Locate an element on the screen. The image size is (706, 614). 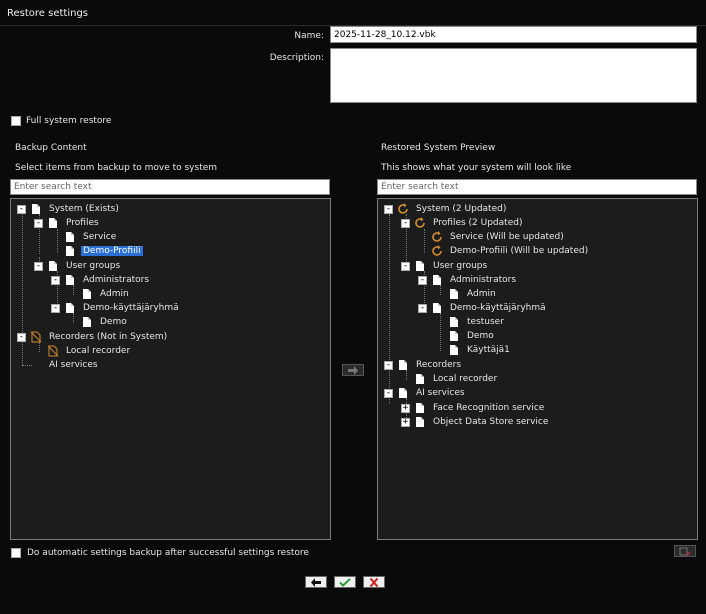
tree-item-label: Object Data Store service is located at coordinates (491, 422).